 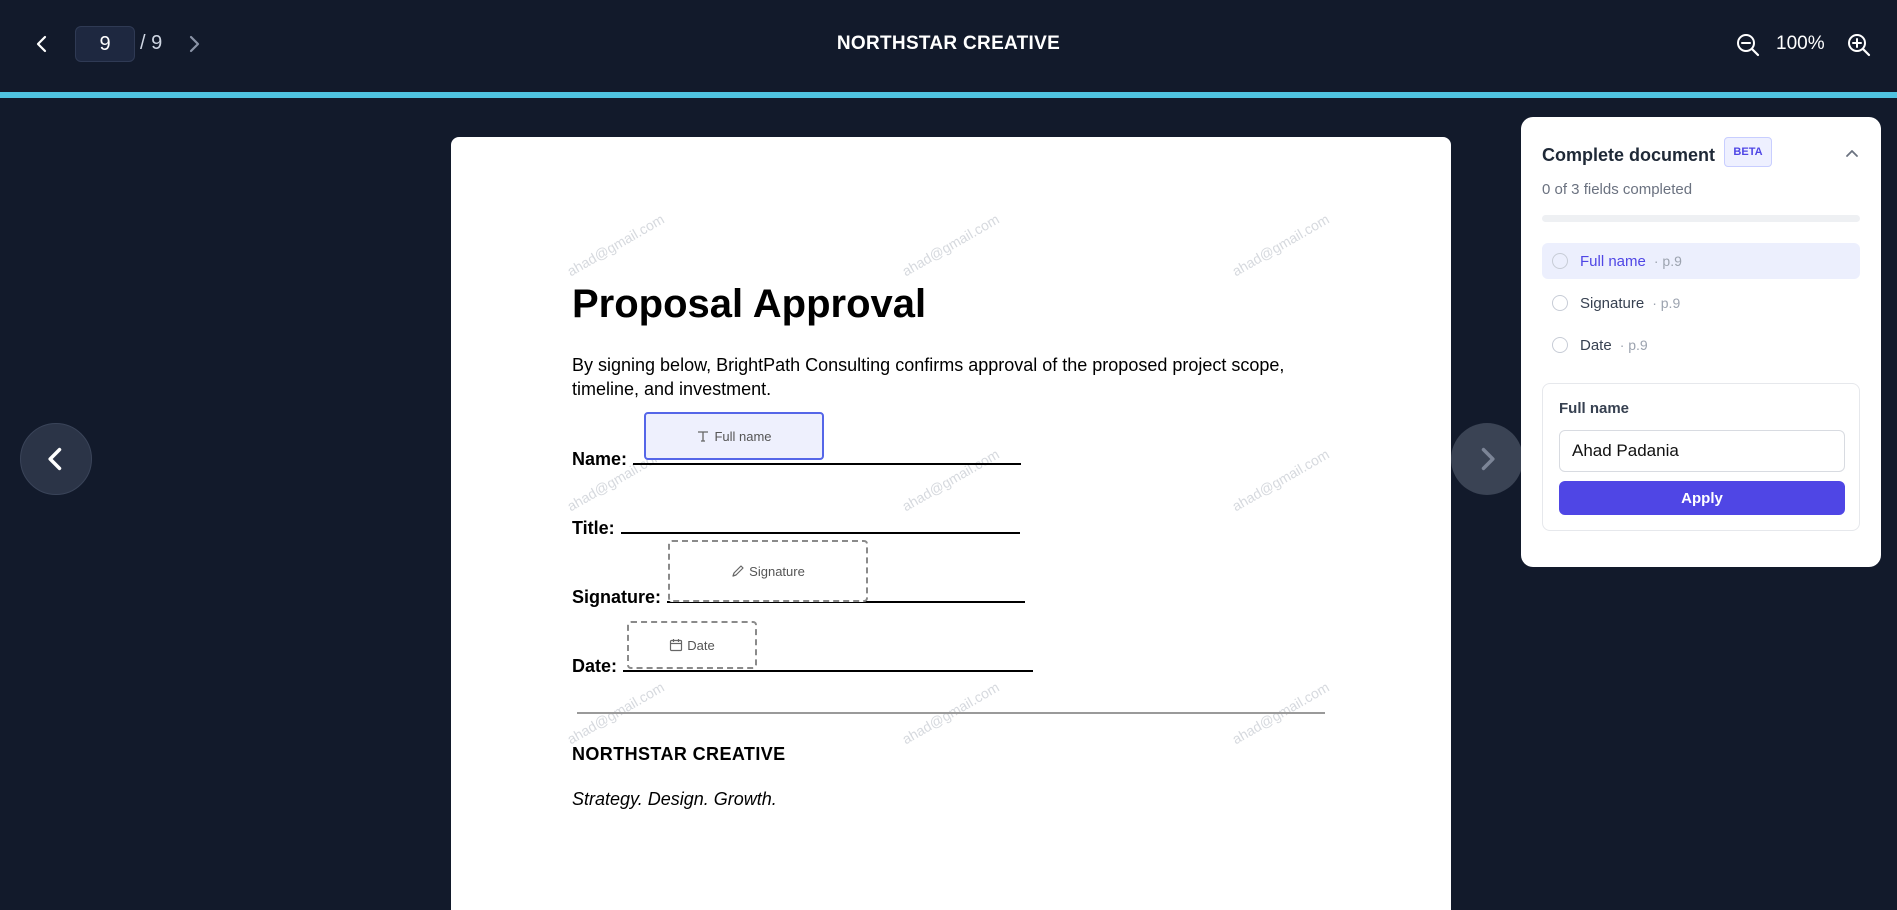 I want to click on previous-page-button, so click(x=56, y=459).